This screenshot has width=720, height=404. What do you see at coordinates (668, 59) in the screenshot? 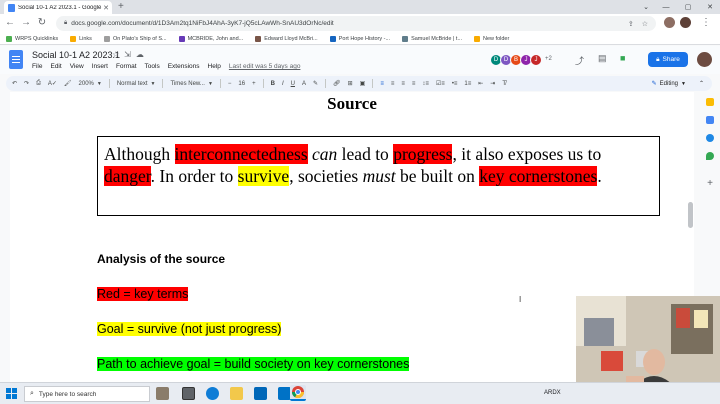
I see `share-button: 🔒︎ Share` at bounding box center [668, 59].